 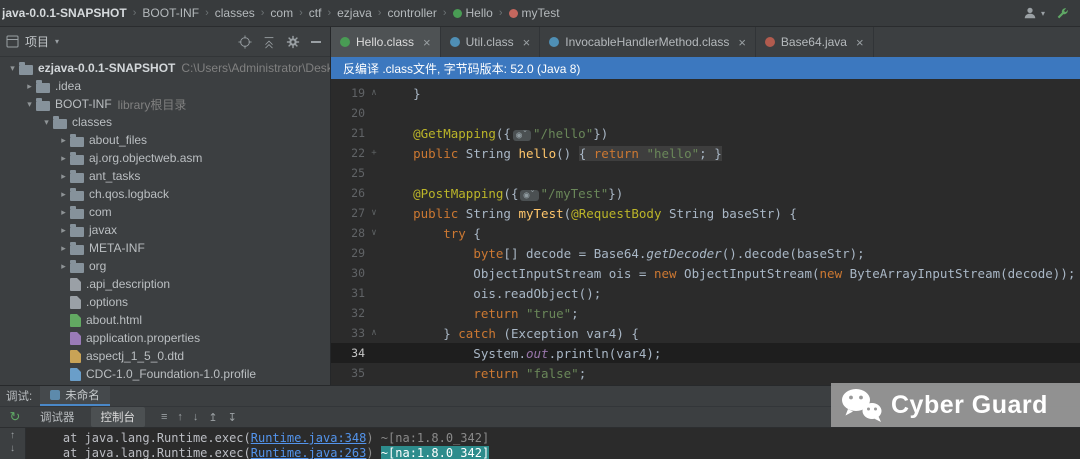 I want to click on tree-item-com: ▸ com, so click(x=165, y=212).